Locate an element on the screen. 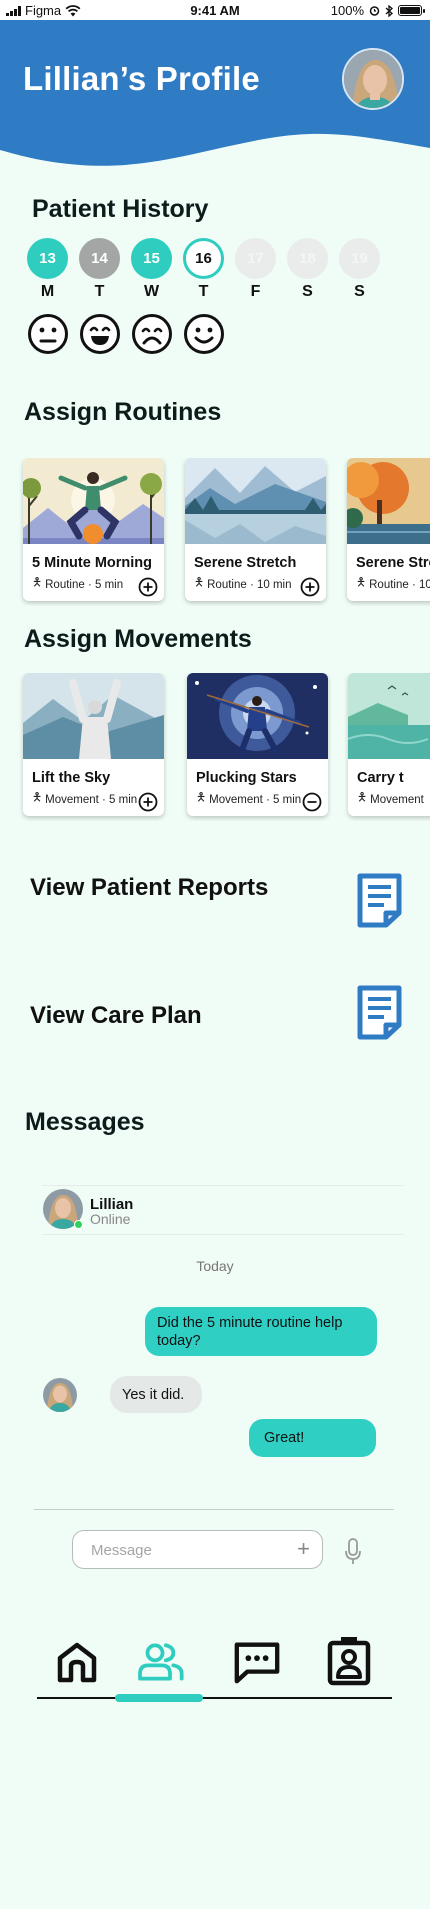  nav-profile-button is located at coordinates (349, 1662).